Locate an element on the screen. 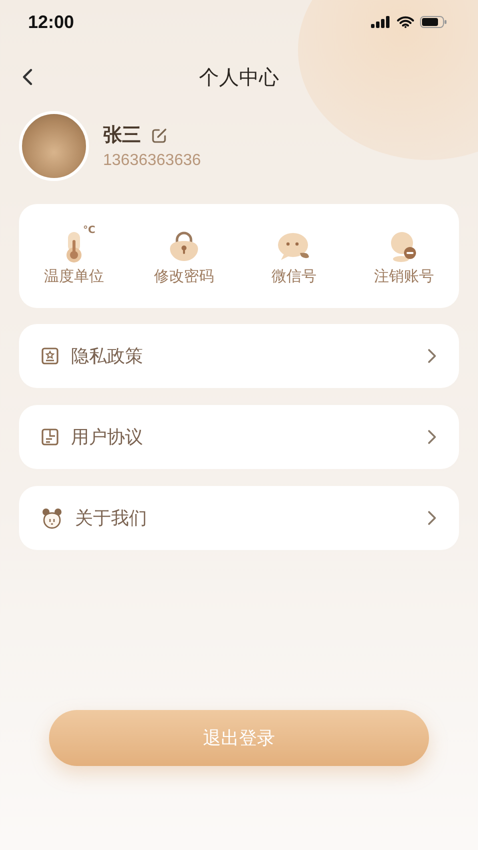  back-icon is located at coordinates (27, 77).